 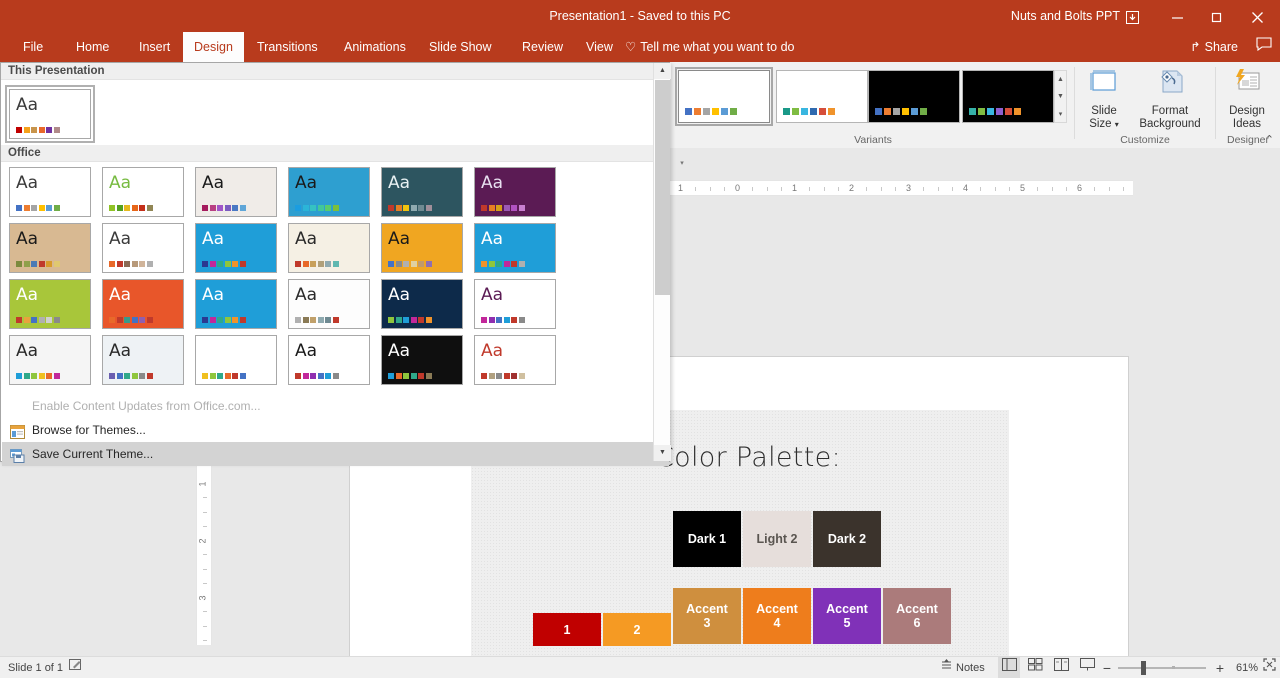 I want to click on vertical-ruler: 1 2 3, so click(x=204, y=555).